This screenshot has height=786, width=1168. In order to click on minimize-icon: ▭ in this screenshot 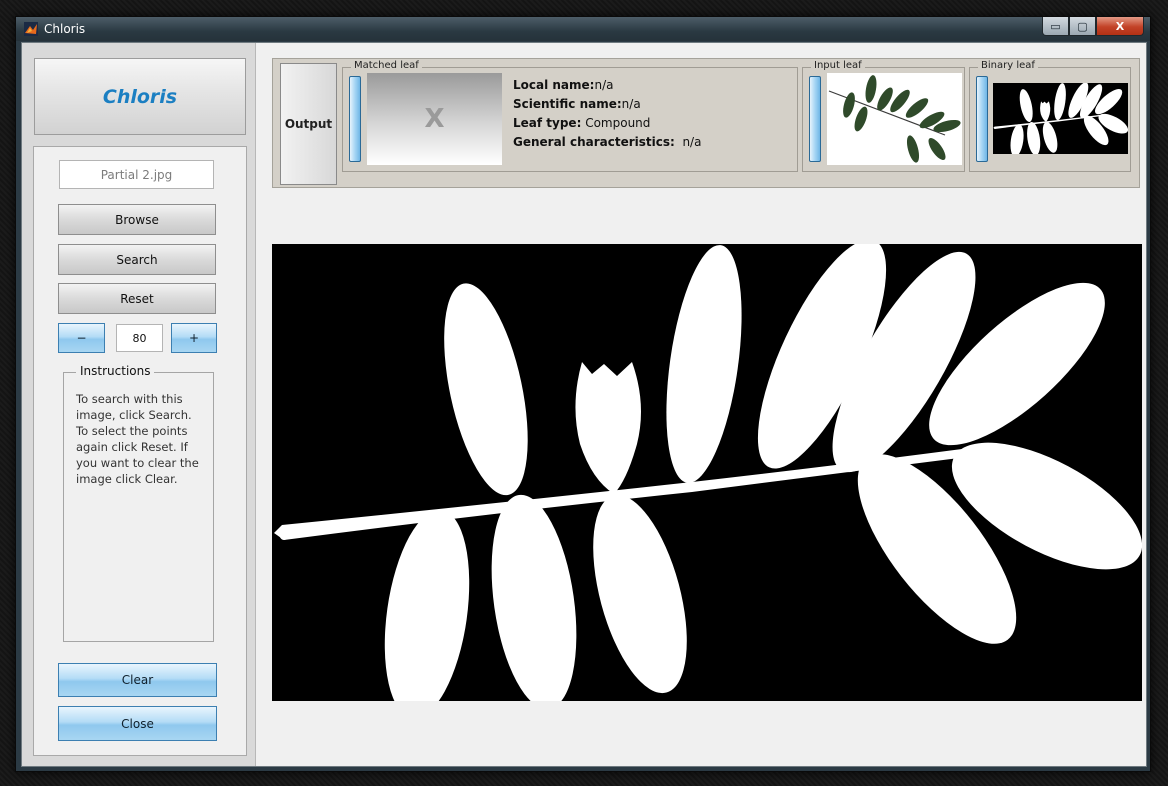, I will do `click(1055, 26)`.